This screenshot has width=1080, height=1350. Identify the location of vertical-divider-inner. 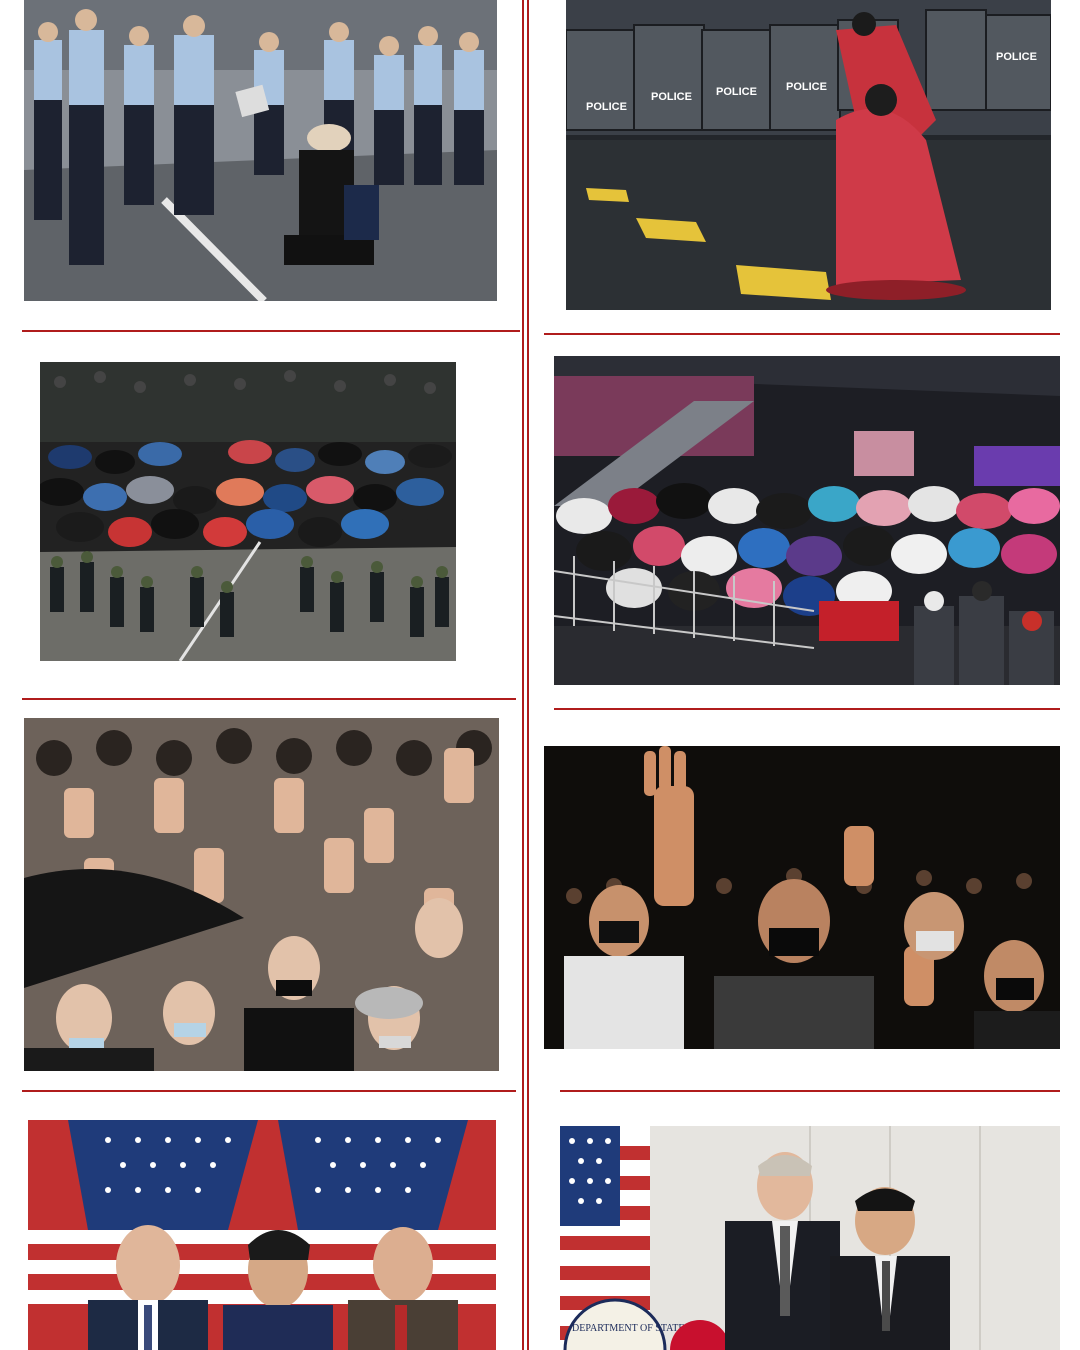
(528, 675).